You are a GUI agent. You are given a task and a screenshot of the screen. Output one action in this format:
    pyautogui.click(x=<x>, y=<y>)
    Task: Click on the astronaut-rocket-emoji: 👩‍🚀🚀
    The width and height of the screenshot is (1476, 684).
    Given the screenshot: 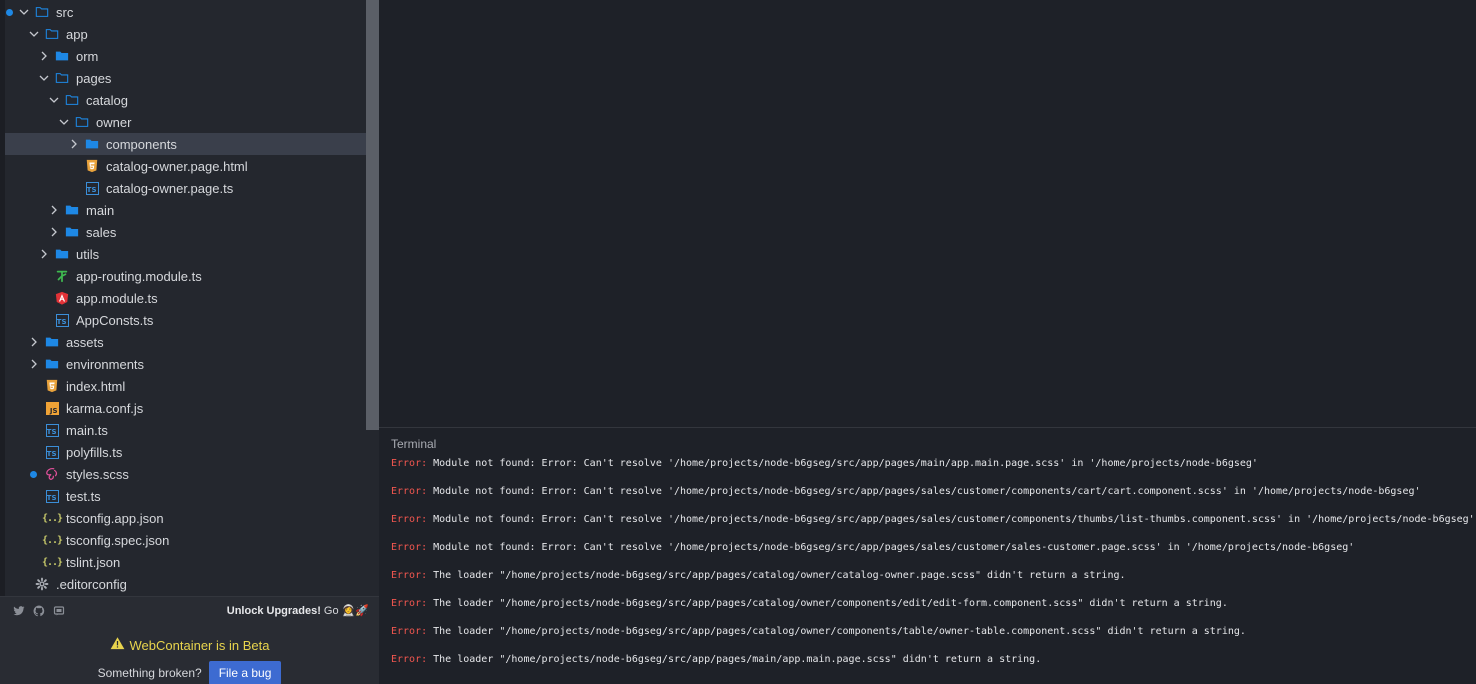 What is the action you would take?
    pyautogui.click(x=355, y=611)
    